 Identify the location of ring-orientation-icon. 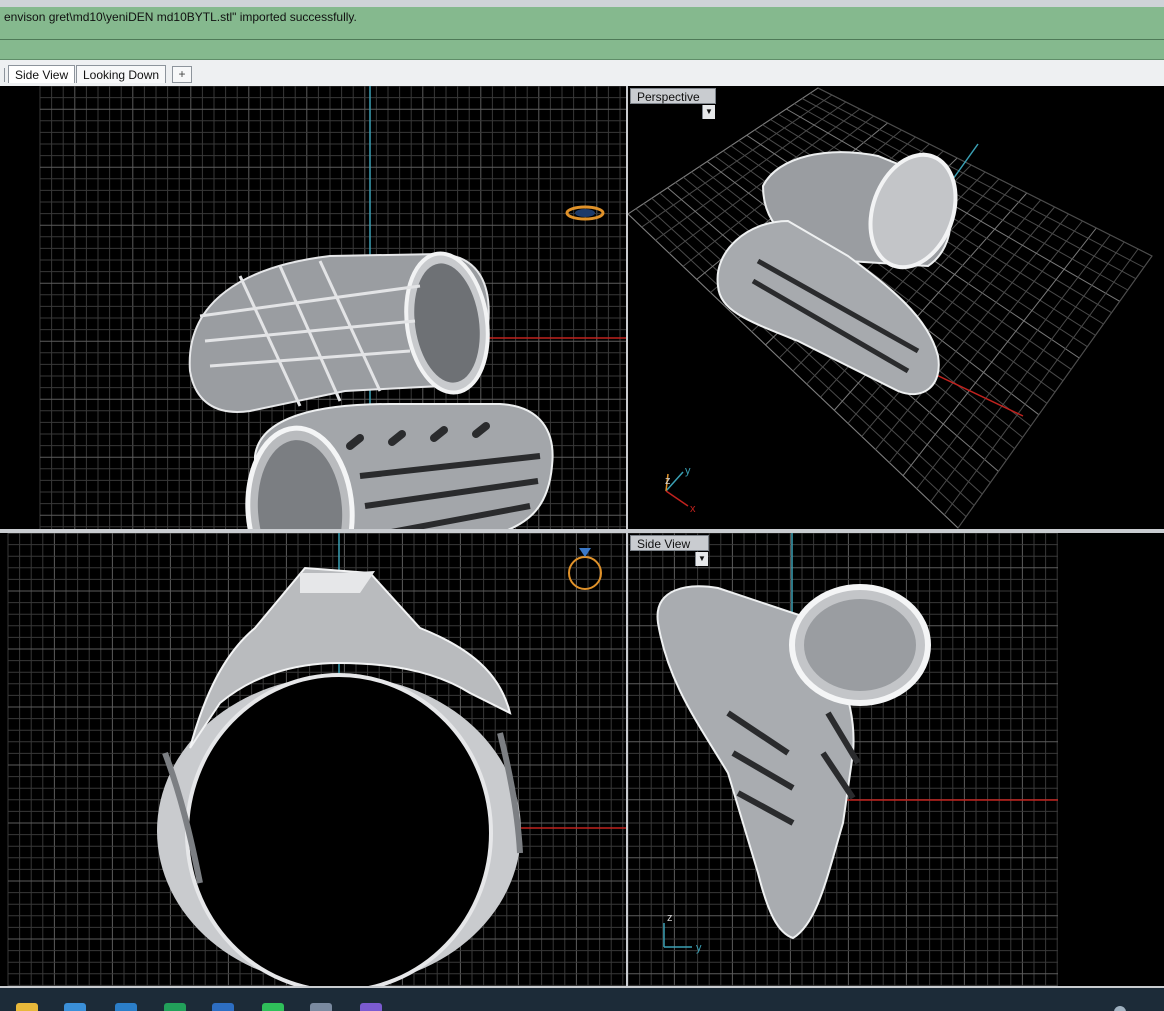
(585, 569).